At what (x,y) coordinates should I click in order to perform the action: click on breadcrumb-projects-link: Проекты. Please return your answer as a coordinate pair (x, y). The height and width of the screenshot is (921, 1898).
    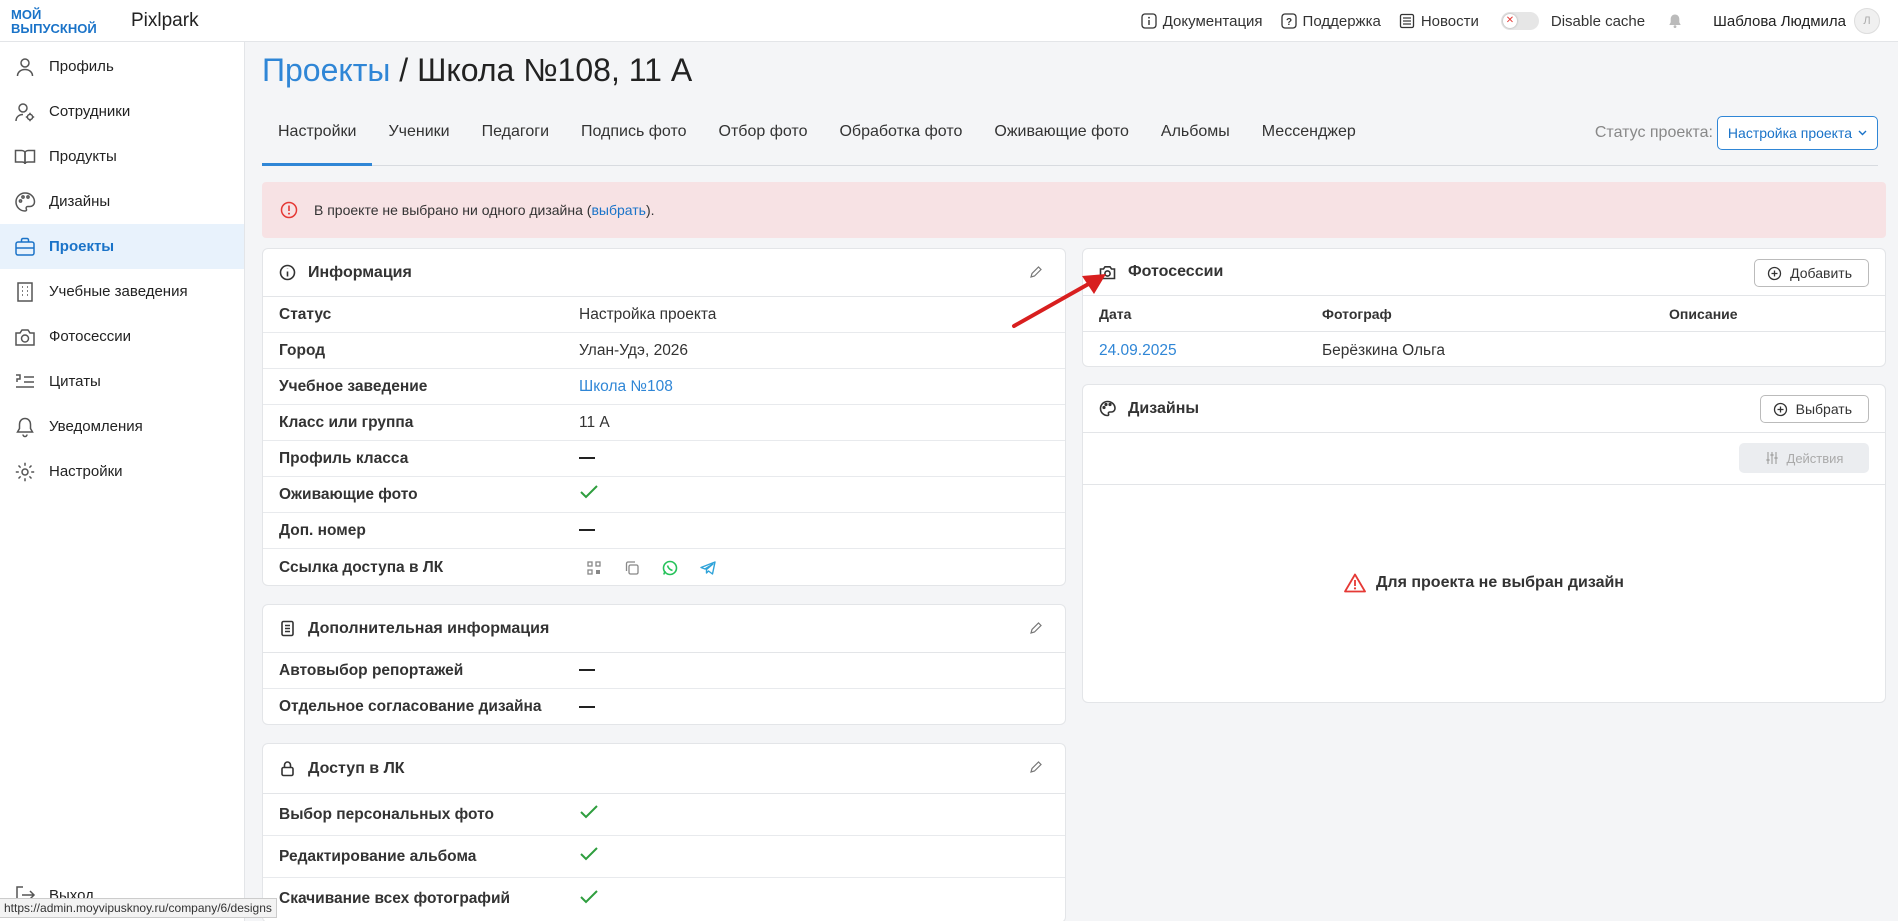
    Looking at the image, I should click on (326, 70).